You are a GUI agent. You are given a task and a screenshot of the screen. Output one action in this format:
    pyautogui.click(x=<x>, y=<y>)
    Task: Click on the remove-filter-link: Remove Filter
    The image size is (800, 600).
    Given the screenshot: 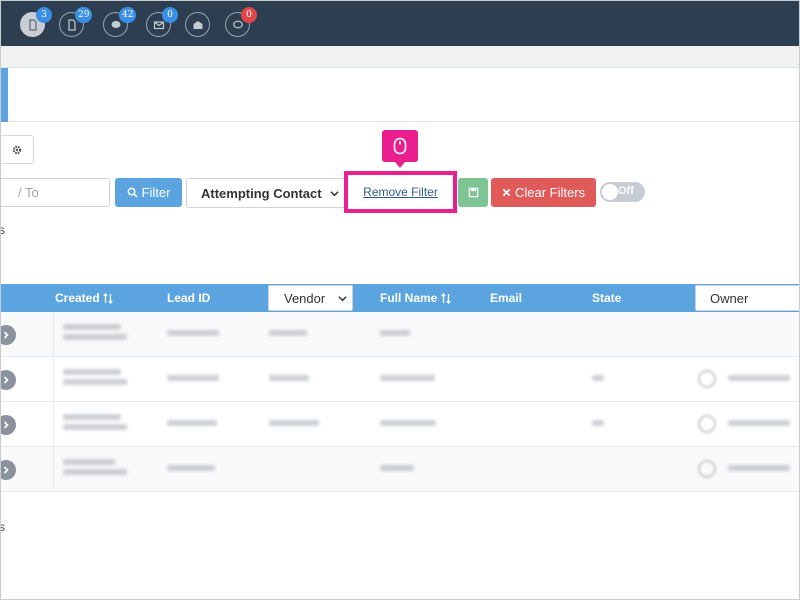 What is the action you would take?
    pyautogui.click(x=400, y=192)
    